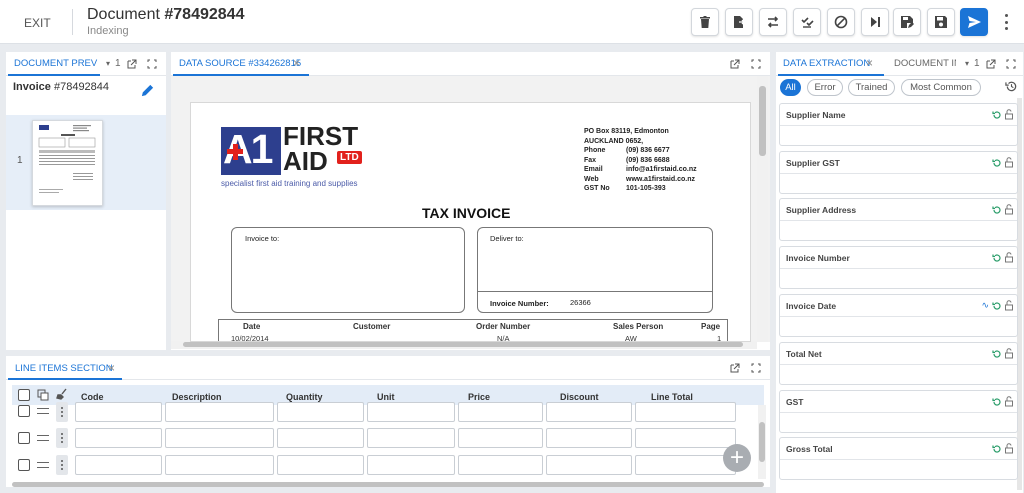 This screenshot has height=493, width=1024. What do you see at coordinates (737, 458) in the screenshot?
I see `add-row-button: +` at bounding box center [737, 458].